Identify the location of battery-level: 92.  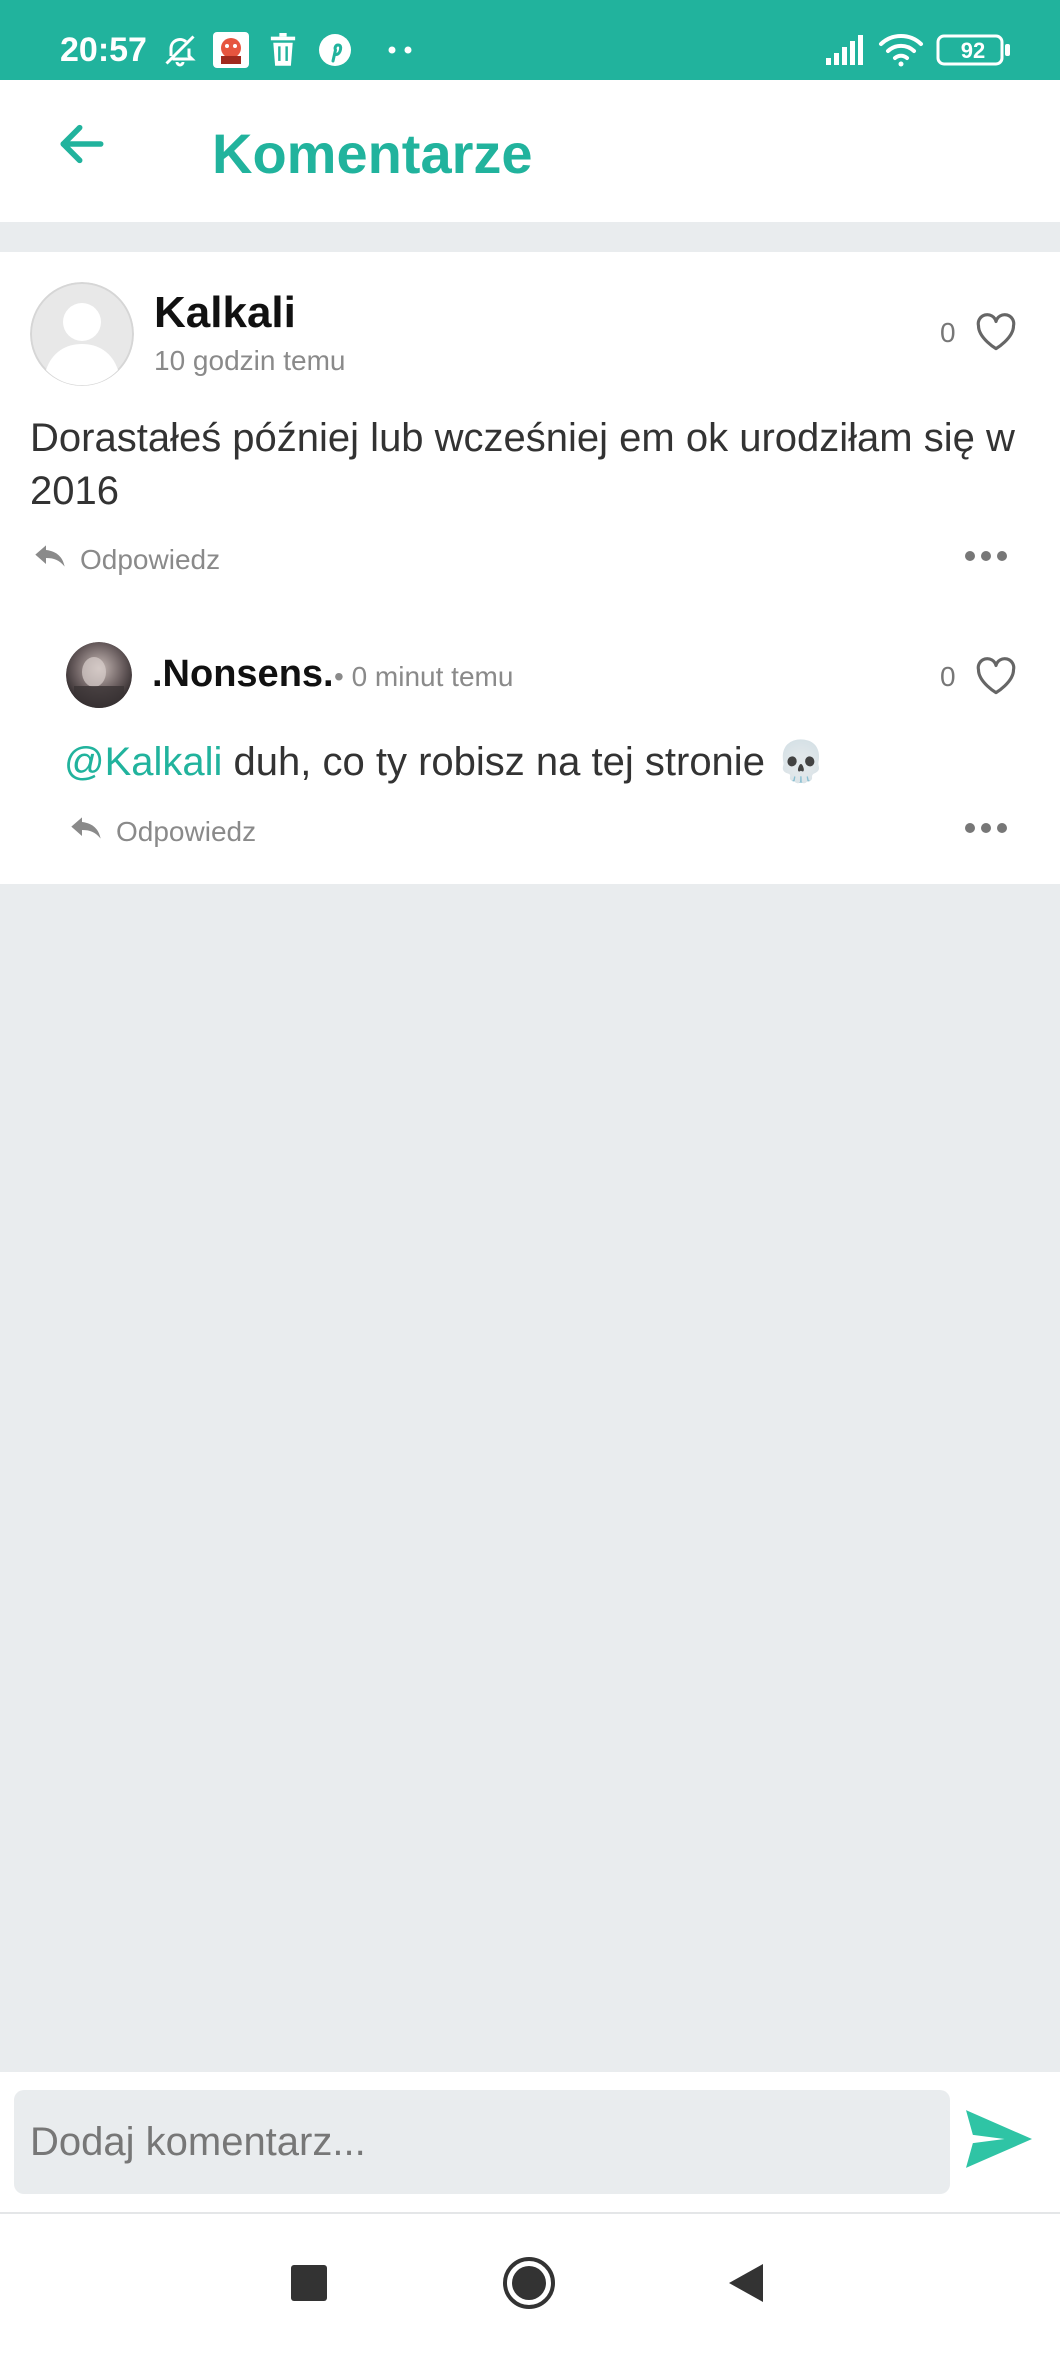
(973, 50).